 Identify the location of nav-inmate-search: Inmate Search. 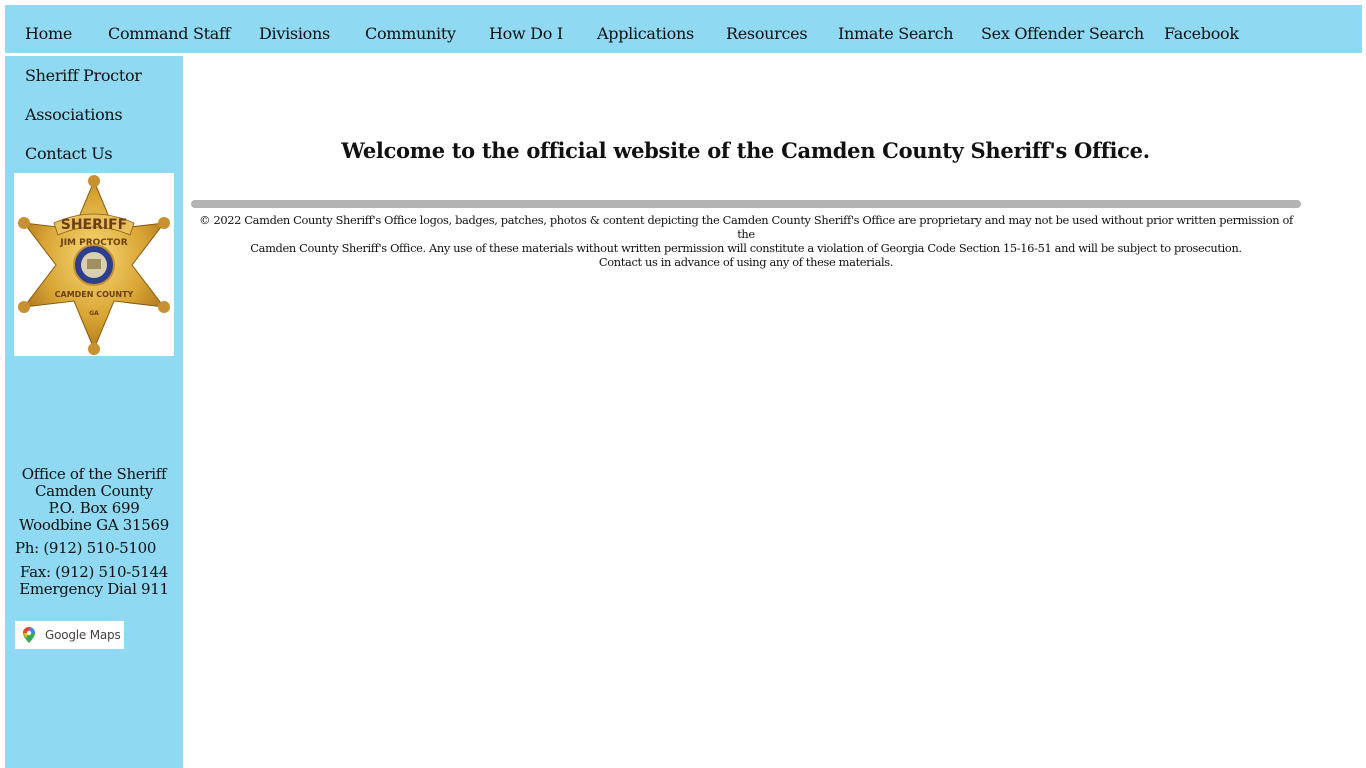
(896, 29).